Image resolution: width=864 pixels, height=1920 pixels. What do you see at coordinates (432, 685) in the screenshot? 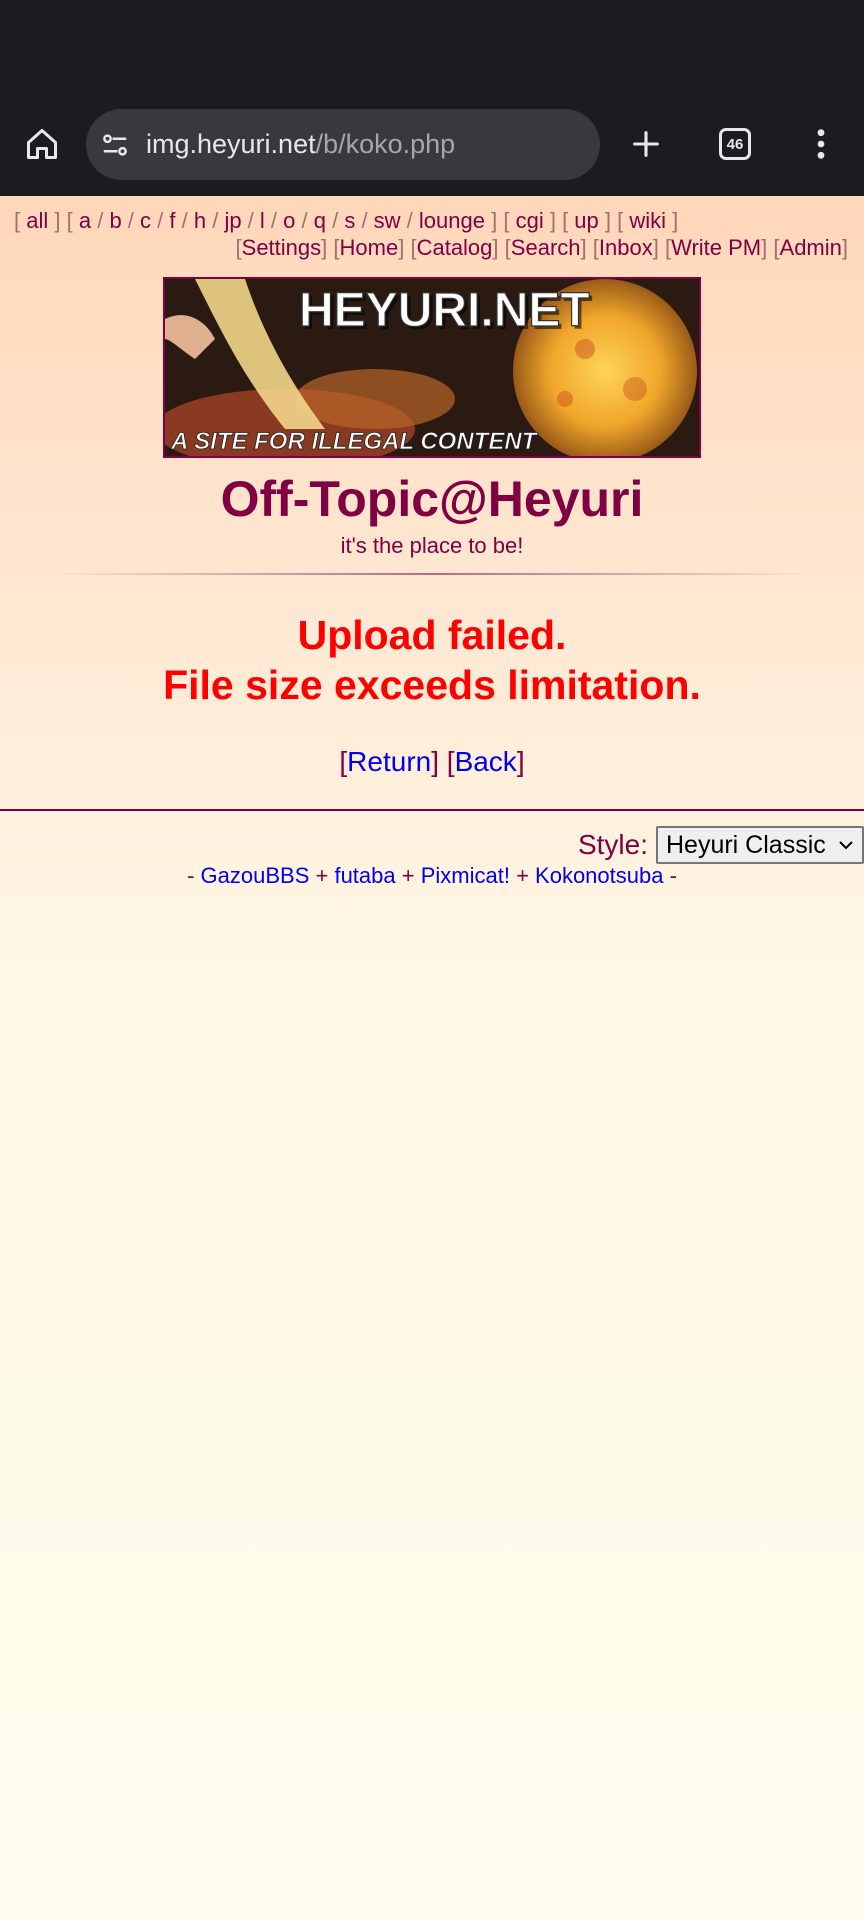
I see `error-message: File size exceeds limitation.` at bounding box center [432, 685].